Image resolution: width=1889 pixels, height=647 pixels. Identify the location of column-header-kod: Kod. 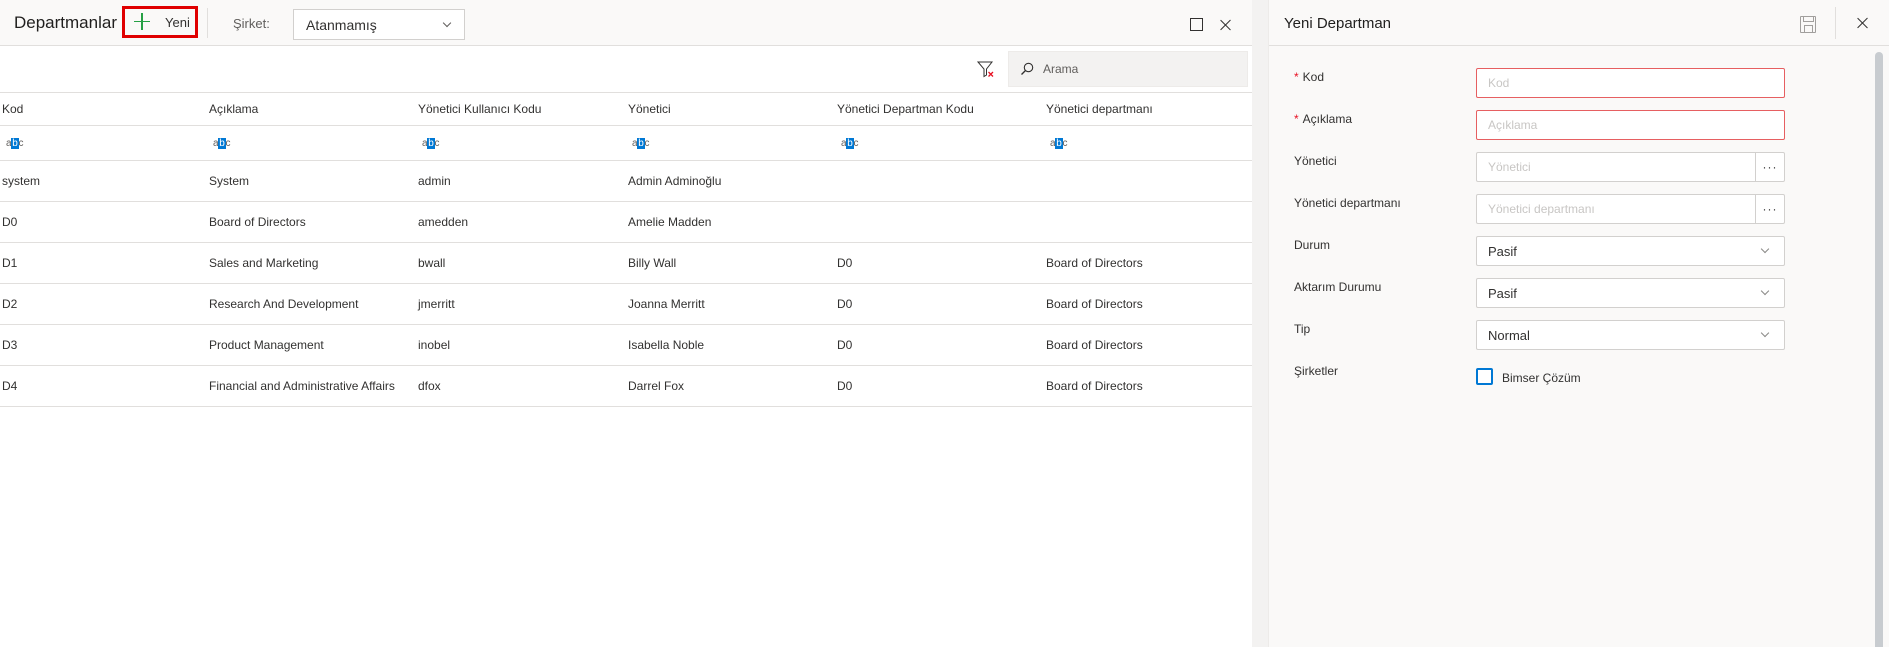
(12, 109).